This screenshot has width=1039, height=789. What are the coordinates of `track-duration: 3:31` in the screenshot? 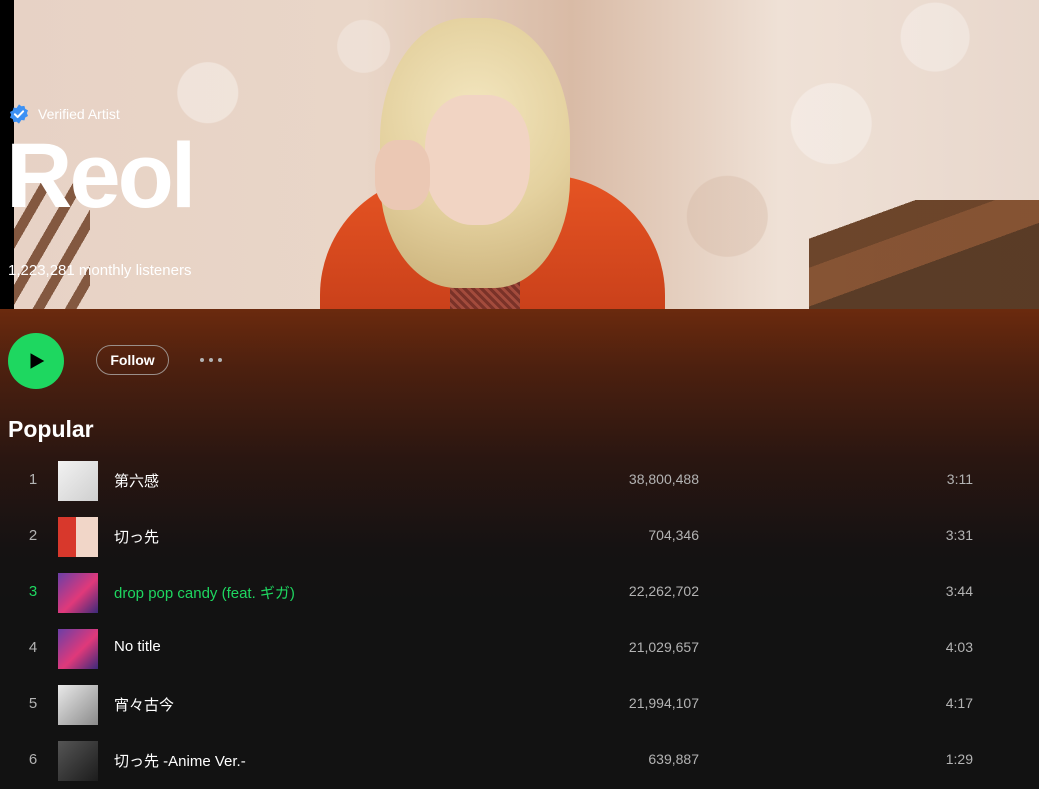 It's located at (959, 535).